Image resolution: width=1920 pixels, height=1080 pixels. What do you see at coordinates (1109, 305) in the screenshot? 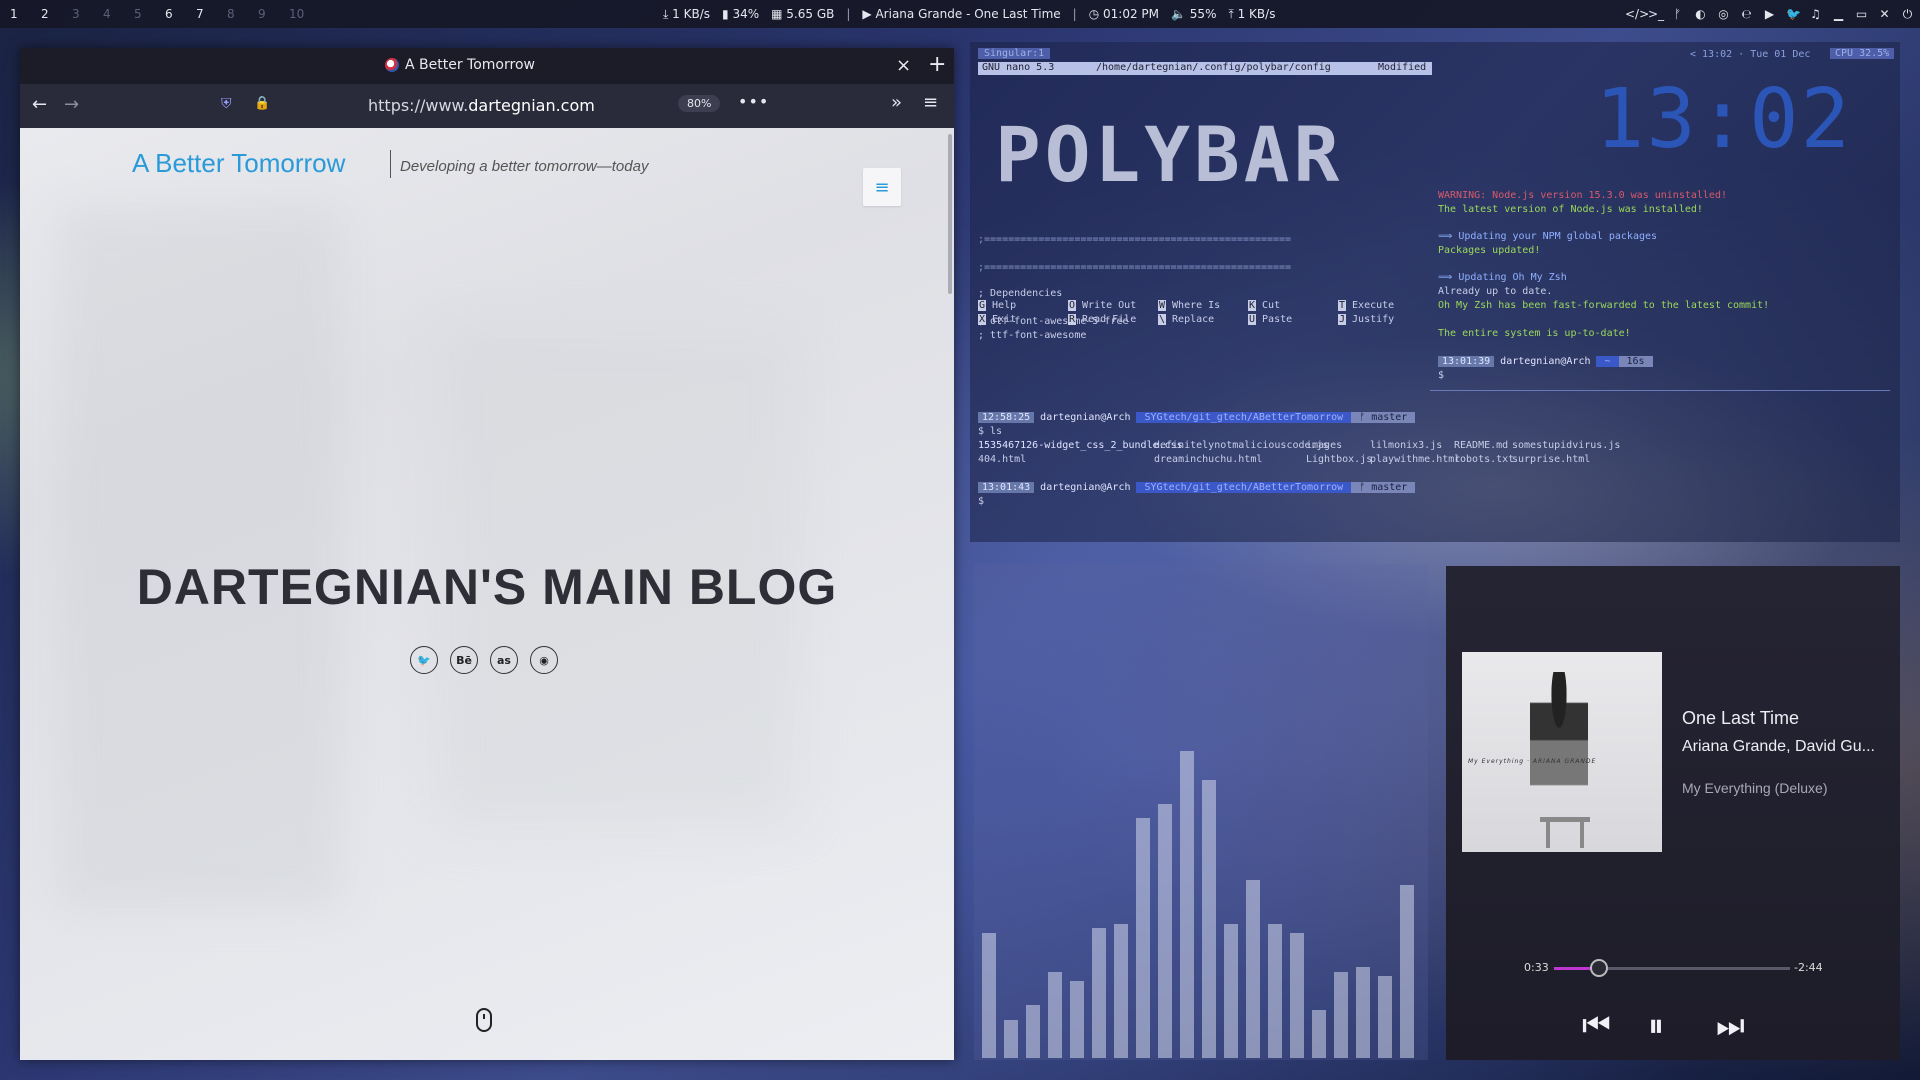
I see `shortcut-label: Write Out` at bounding box center [1109, 305].